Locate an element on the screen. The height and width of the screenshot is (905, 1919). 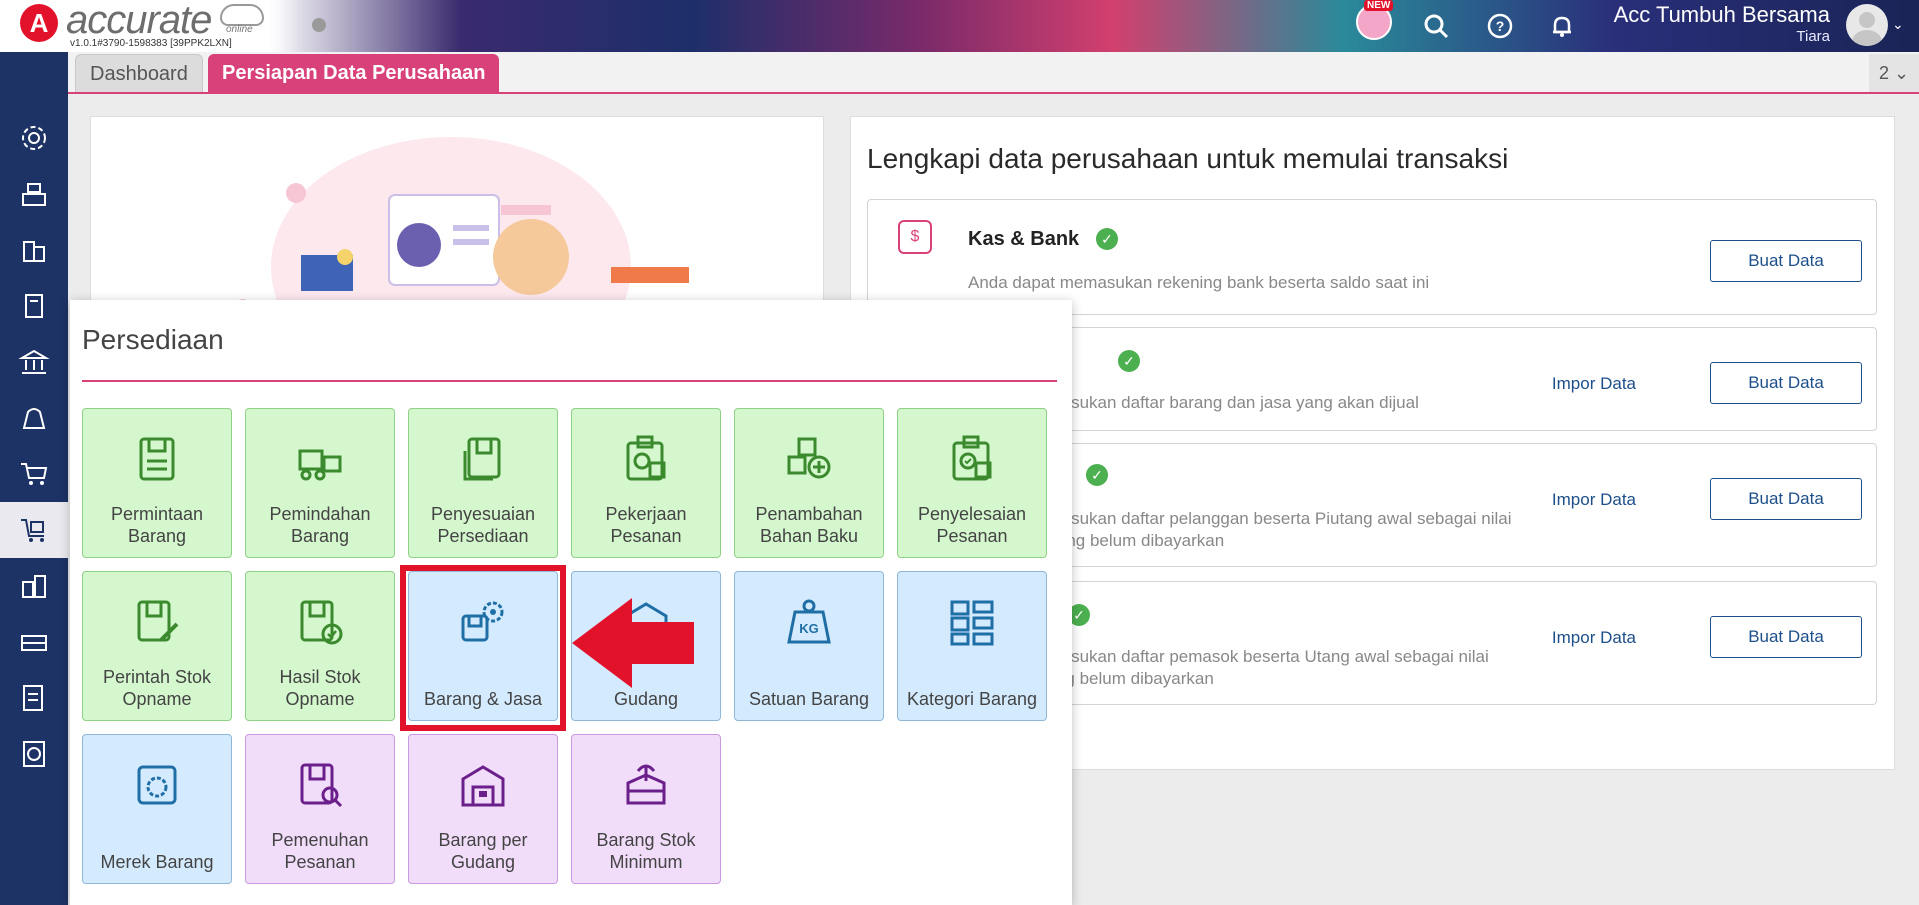
chevron-down-icon: ⌄ is located at coordinates (1898, 24).